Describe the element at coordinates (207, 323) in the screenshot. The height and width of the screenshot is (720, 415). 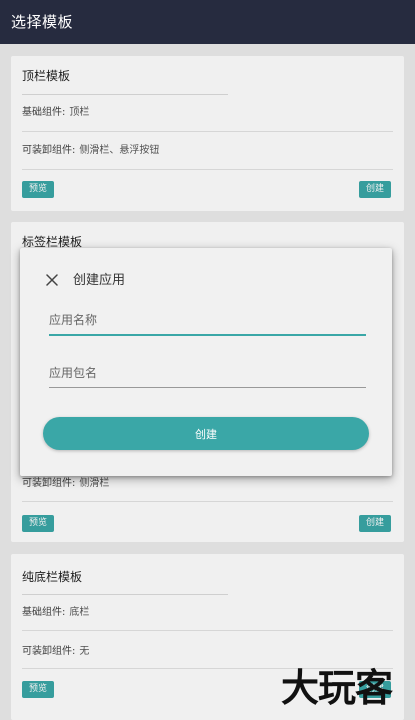
I see `app-name-input` at that location.